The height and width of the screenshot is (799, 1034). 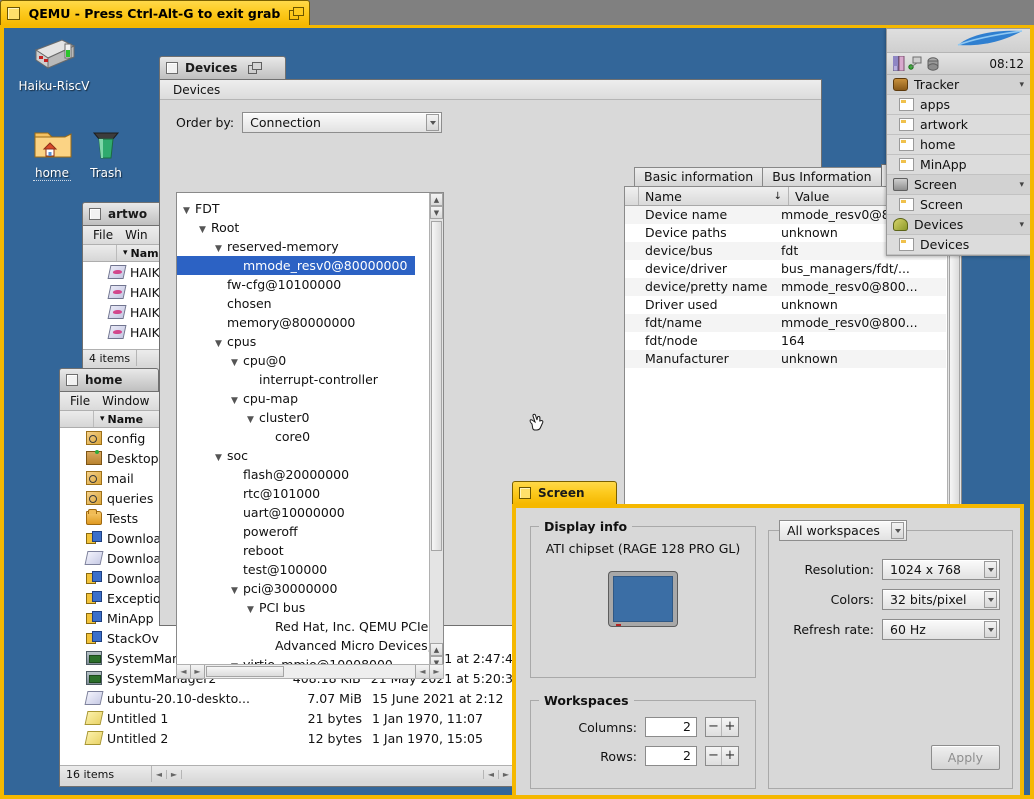 What do you see at coordinates (54, 64) in the screenshot?
I see `desktop-icon-disk: Haiku-RiscV` at bounding box center [54, 64].